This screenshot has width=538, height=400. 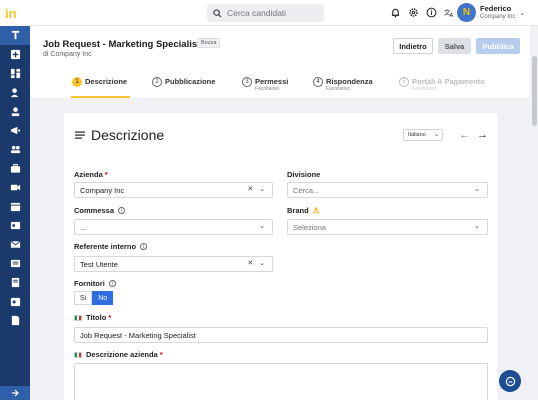 I want to click on sidebar-item-schedule, so click(x=15, y=301).